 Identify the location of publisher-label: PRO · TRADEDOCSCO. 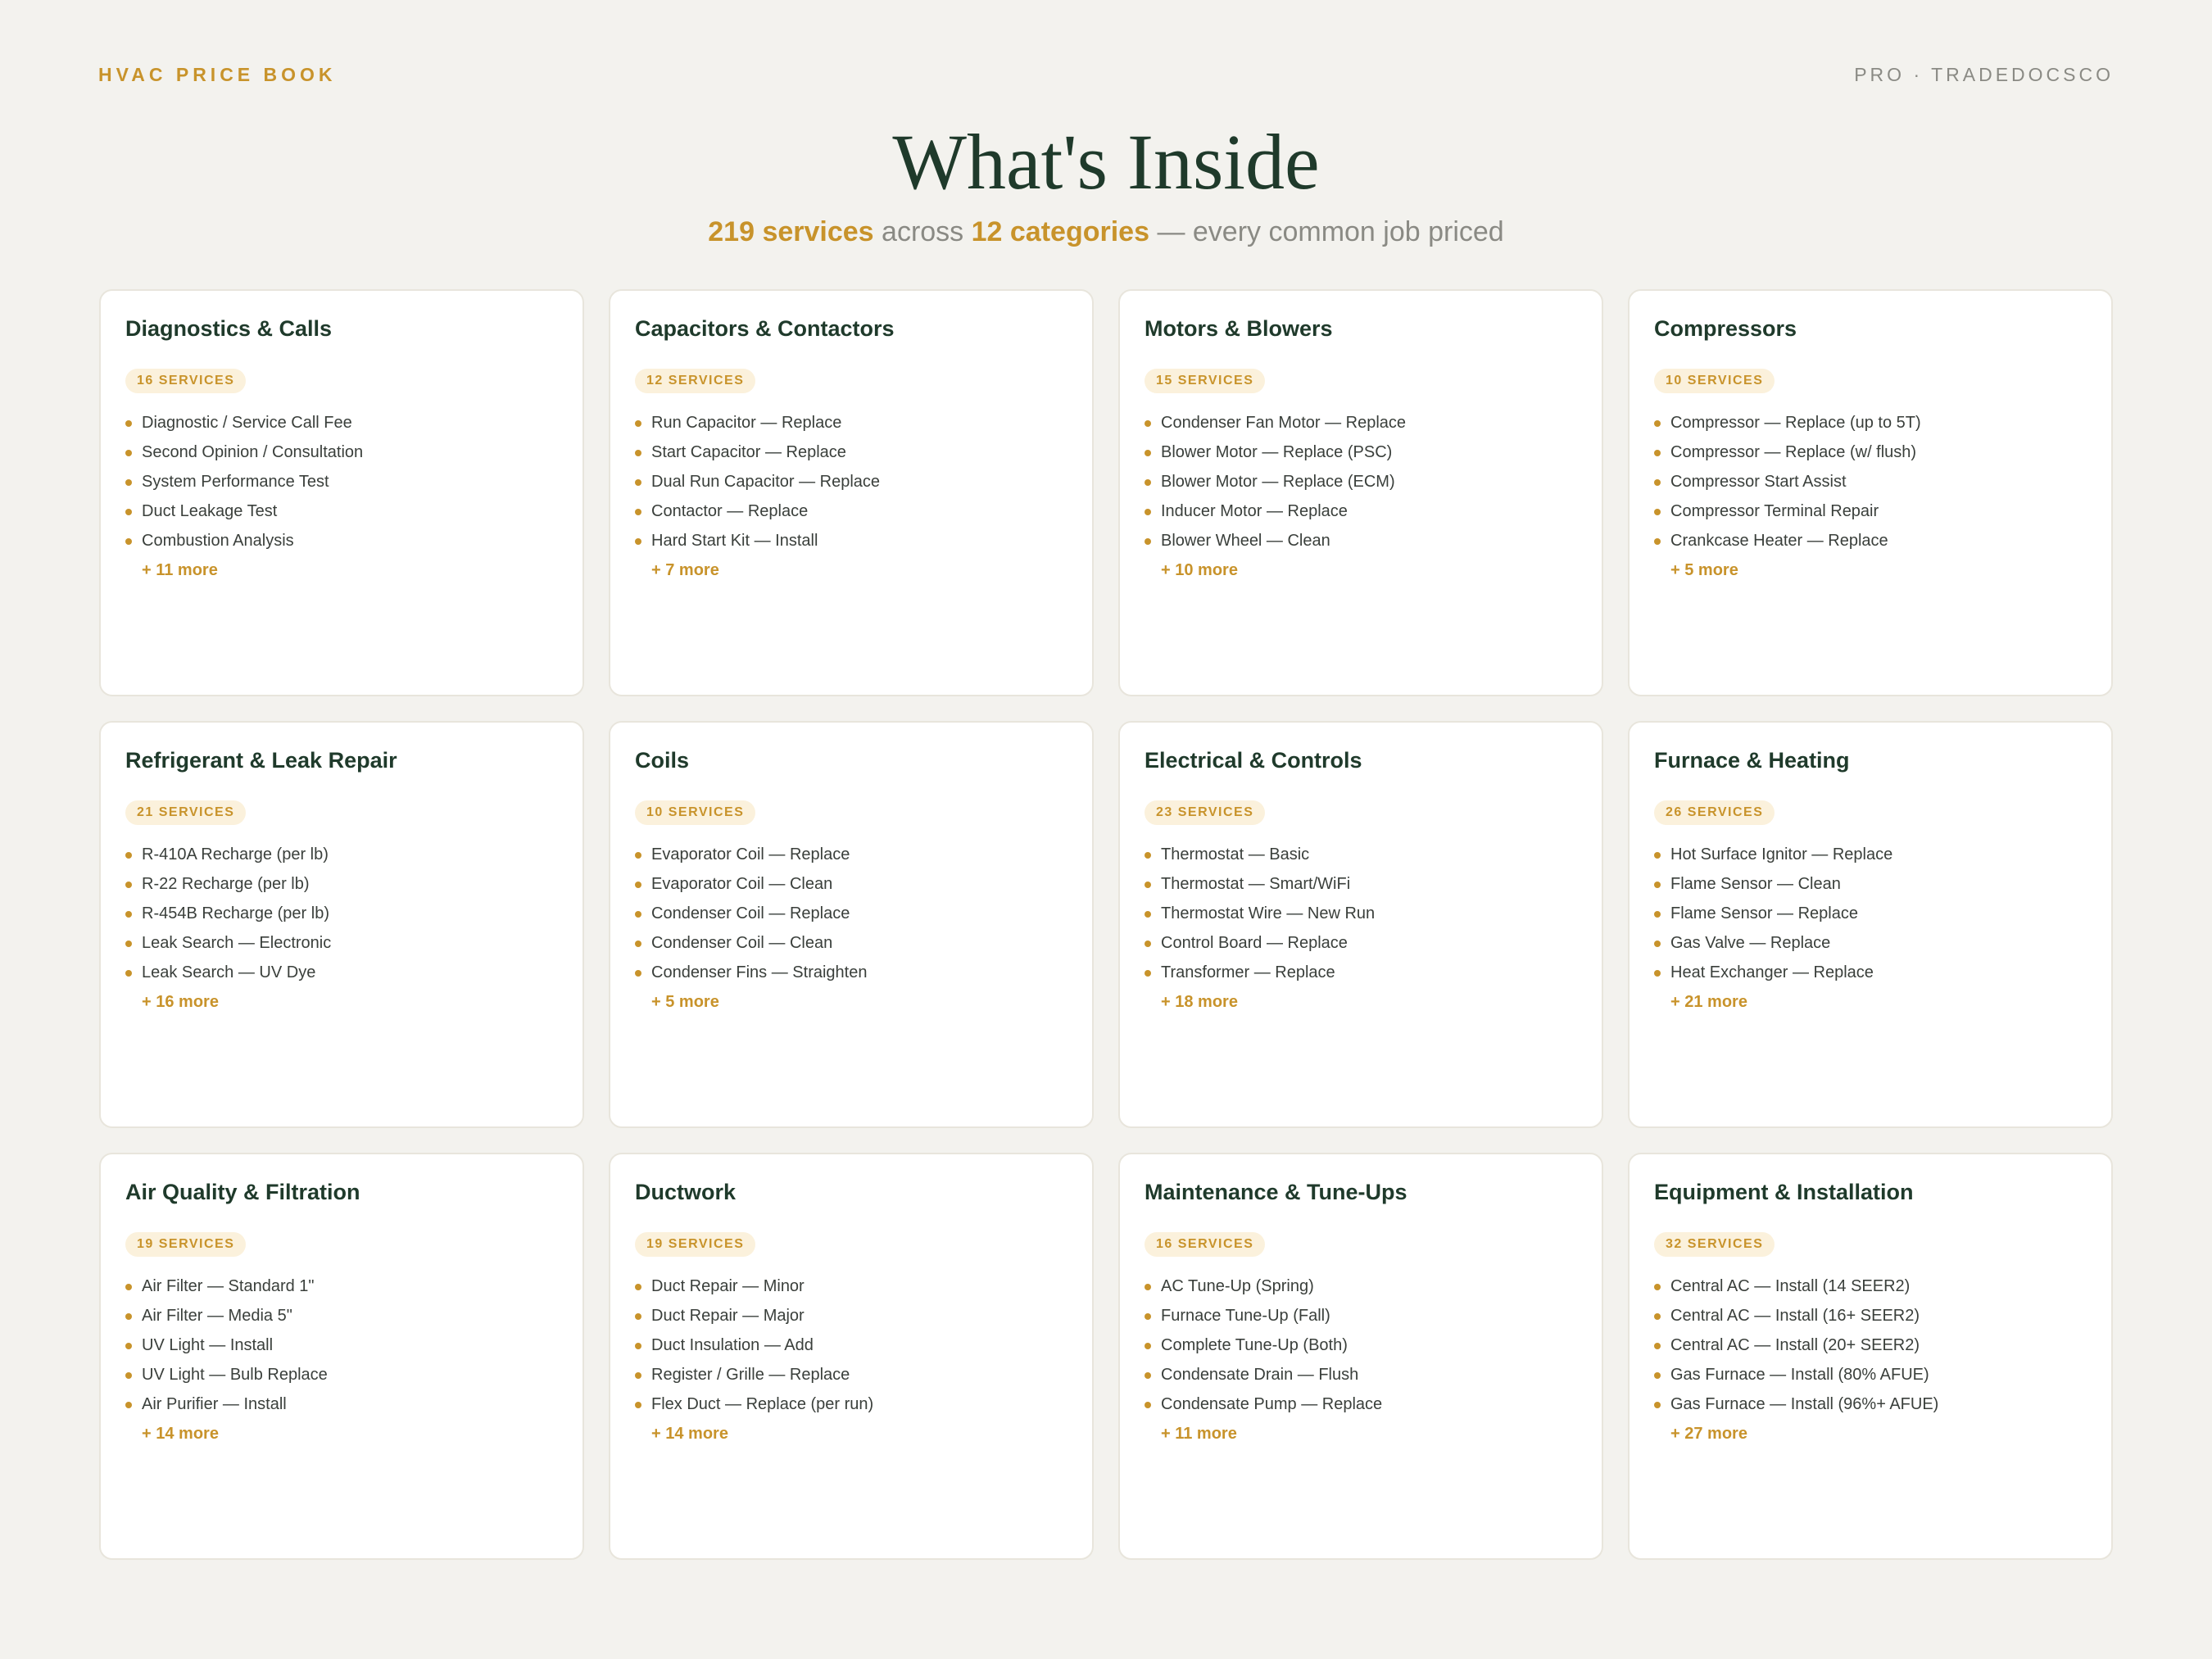
(1984, 74).